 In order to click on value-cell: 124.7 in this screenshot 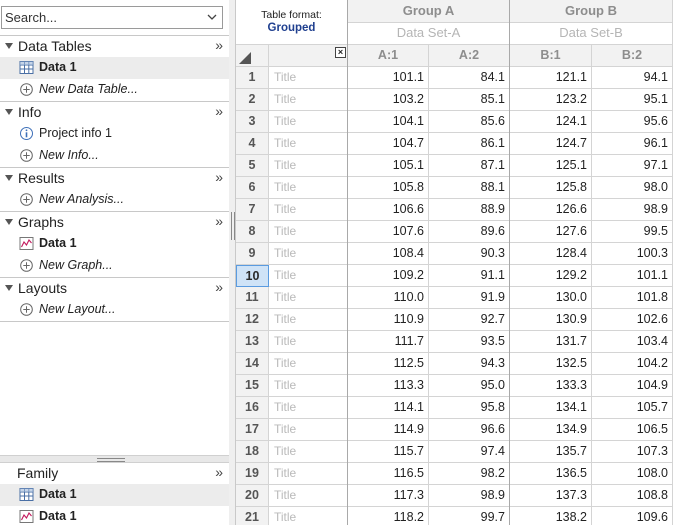, I will do `click(551, 144)`.